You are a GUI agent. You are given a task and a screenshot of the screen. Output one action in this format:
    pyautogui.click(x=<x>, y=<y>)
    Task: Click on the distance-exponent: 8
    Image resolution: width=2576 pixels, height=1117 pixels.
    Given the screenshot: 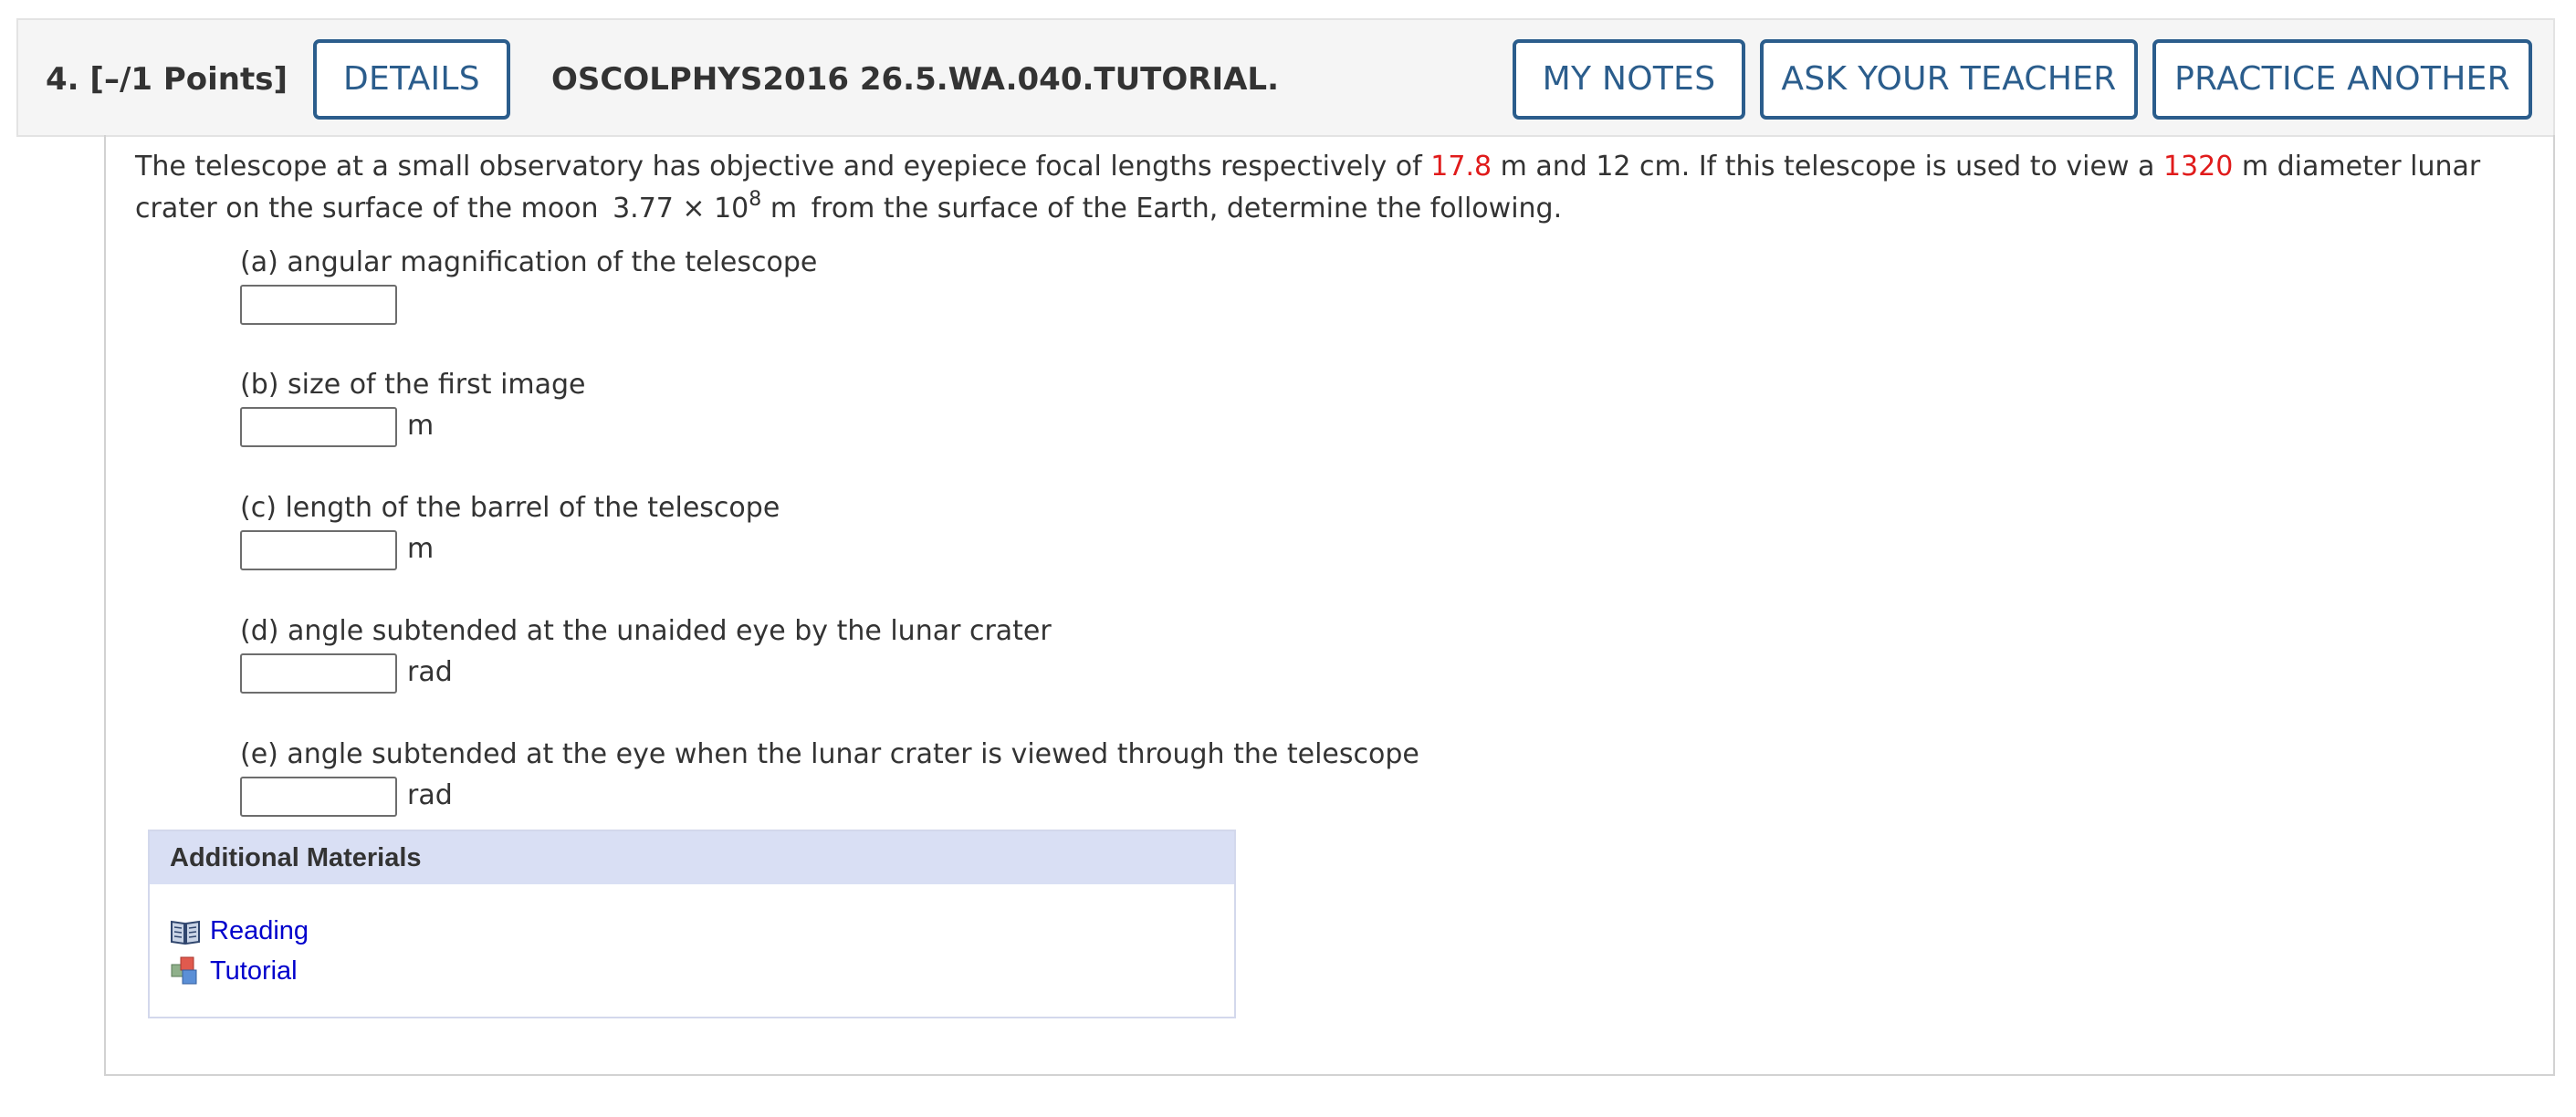 What is the action you would take?
    pyautogui.click(x=756, y=199)
    